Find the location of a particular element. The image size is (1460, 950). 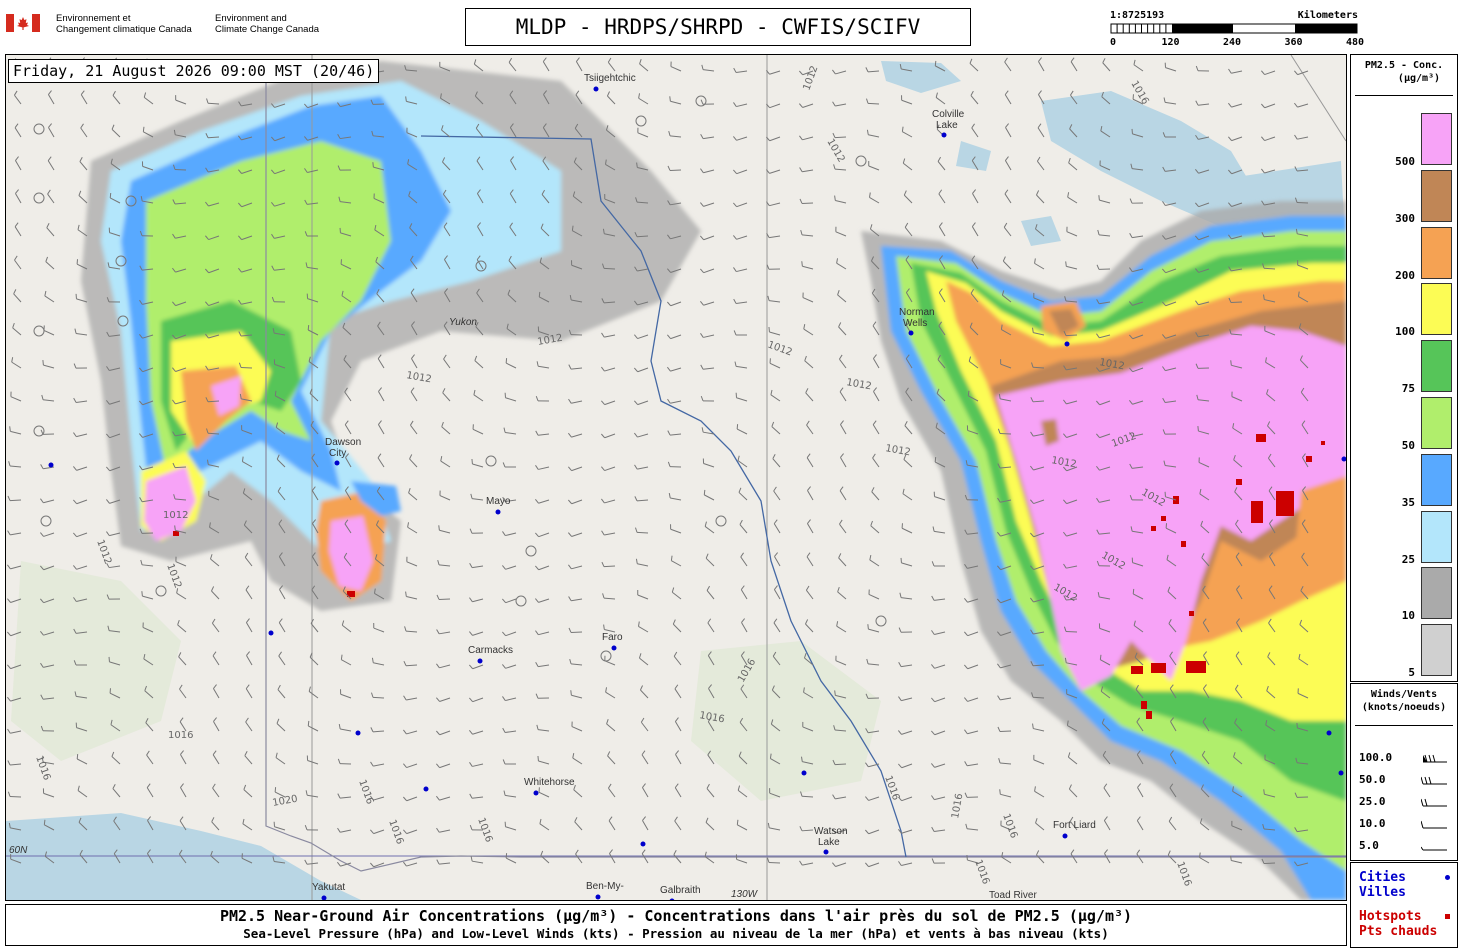

city-label: Toad River is located at coordinates (1013, 895).